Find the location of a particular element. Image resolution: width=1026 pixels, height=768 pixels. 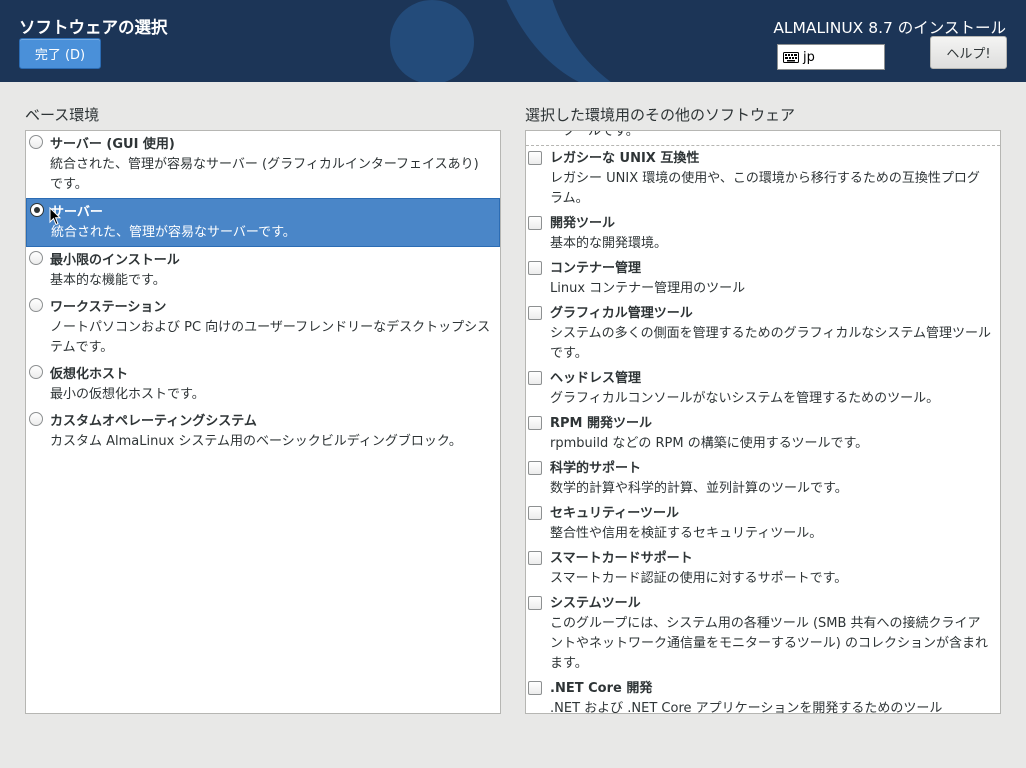

addon-item-partial-desc: ツールです。 is located at coordinates (600, 135).